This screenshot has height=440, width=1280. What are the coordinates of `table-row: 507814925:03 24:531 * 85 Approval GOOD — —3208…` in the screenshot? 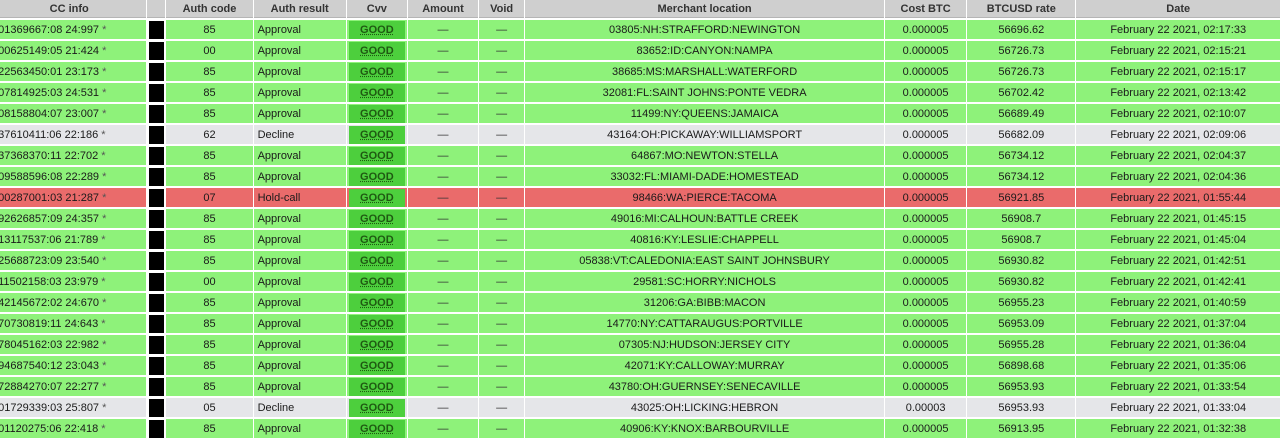 It's located at (640, 92).